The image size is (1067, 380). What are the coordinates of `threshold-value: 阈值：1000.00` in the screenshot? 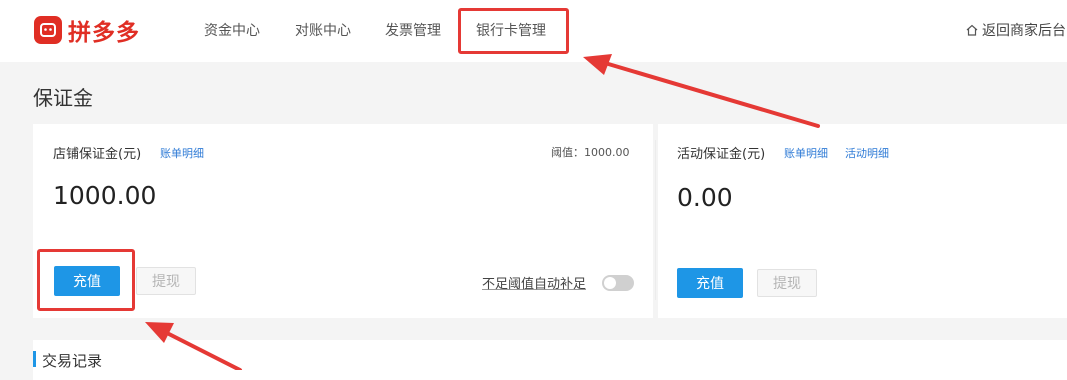 It's located at (590, 152).